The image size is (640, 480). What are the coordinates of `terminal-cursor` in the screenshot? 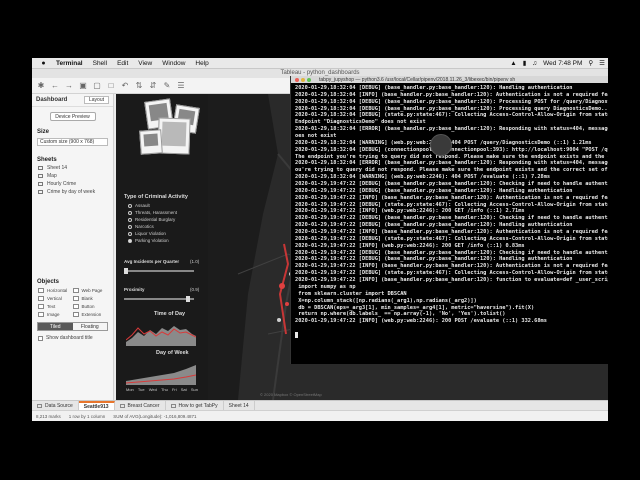 It's located at (296, 335).